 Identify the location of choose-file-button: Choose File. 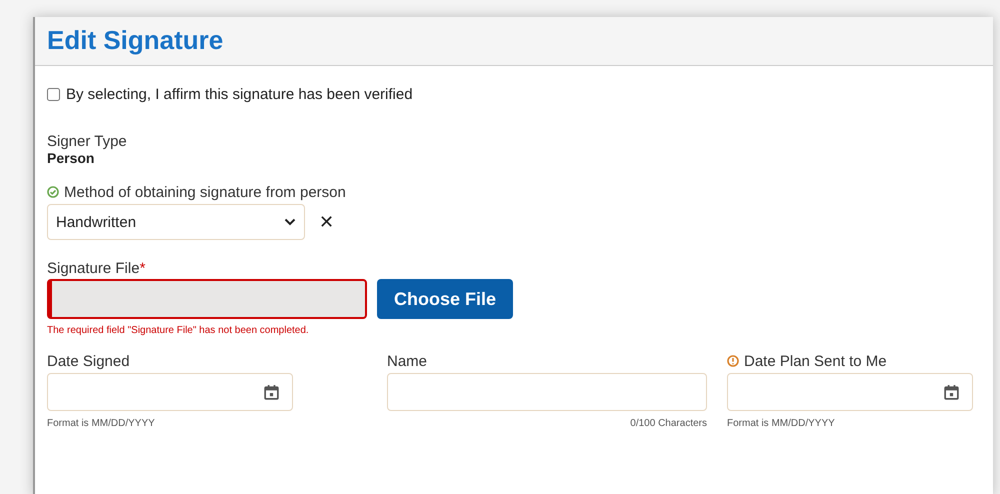
(445, 299).